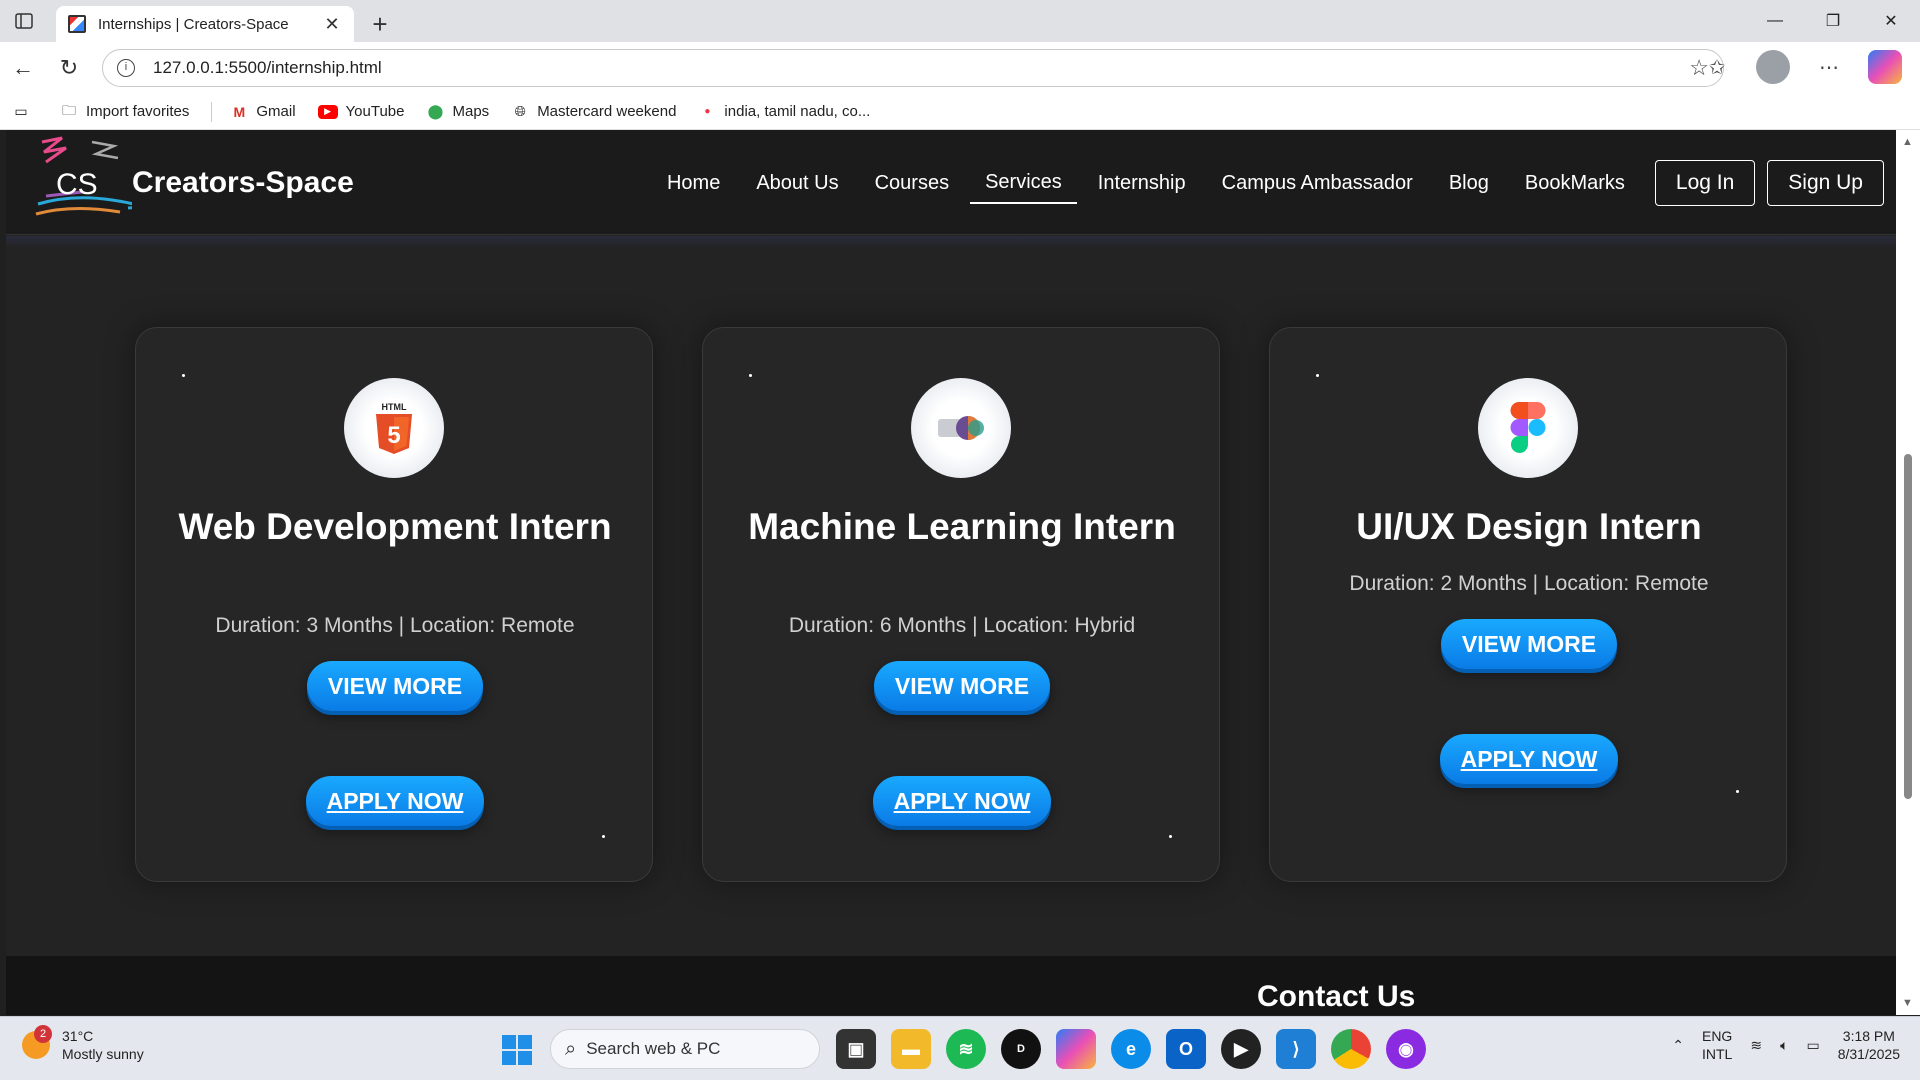 This screenshot has width=1920, height=1080. I want to click on card-title: Machine Learning Intern, so click(962, 526).